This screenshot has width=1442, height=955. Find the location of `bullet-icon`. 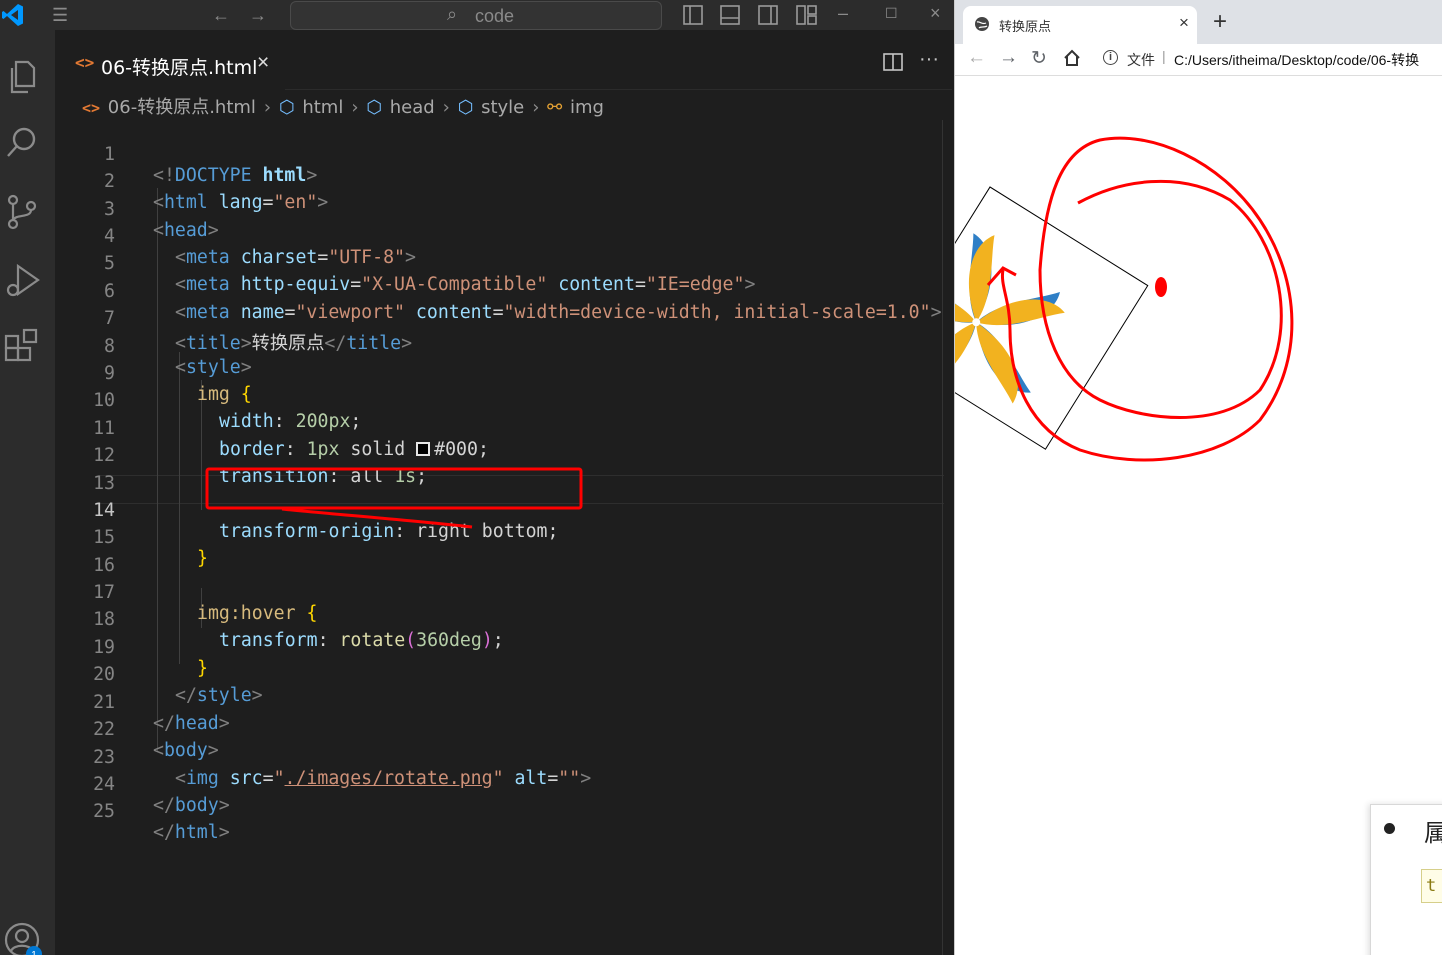

bullet-icon is located at coordinates (1389, 828).